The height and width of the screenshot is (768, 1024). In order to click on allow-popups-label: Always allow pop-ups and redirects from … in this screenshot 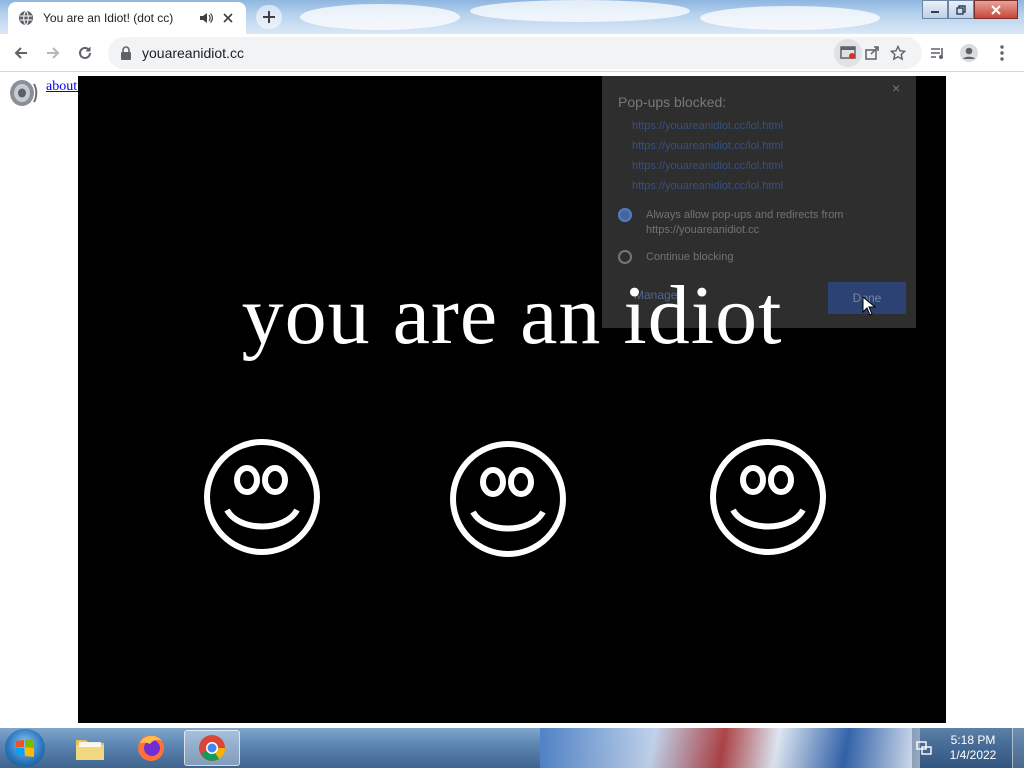, I will do `click(745, 222)`.